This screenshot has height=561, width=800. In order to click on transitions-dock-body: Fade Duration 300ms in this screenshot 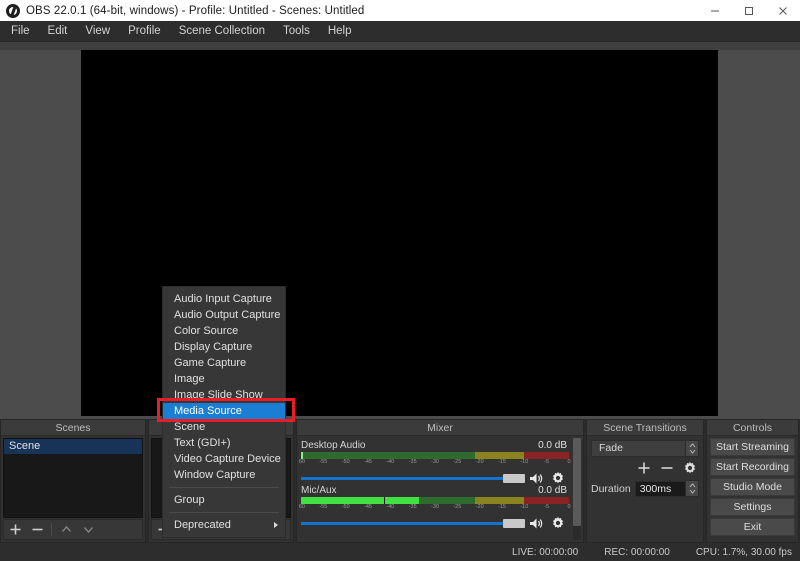, I will do `click(645, 489)`.